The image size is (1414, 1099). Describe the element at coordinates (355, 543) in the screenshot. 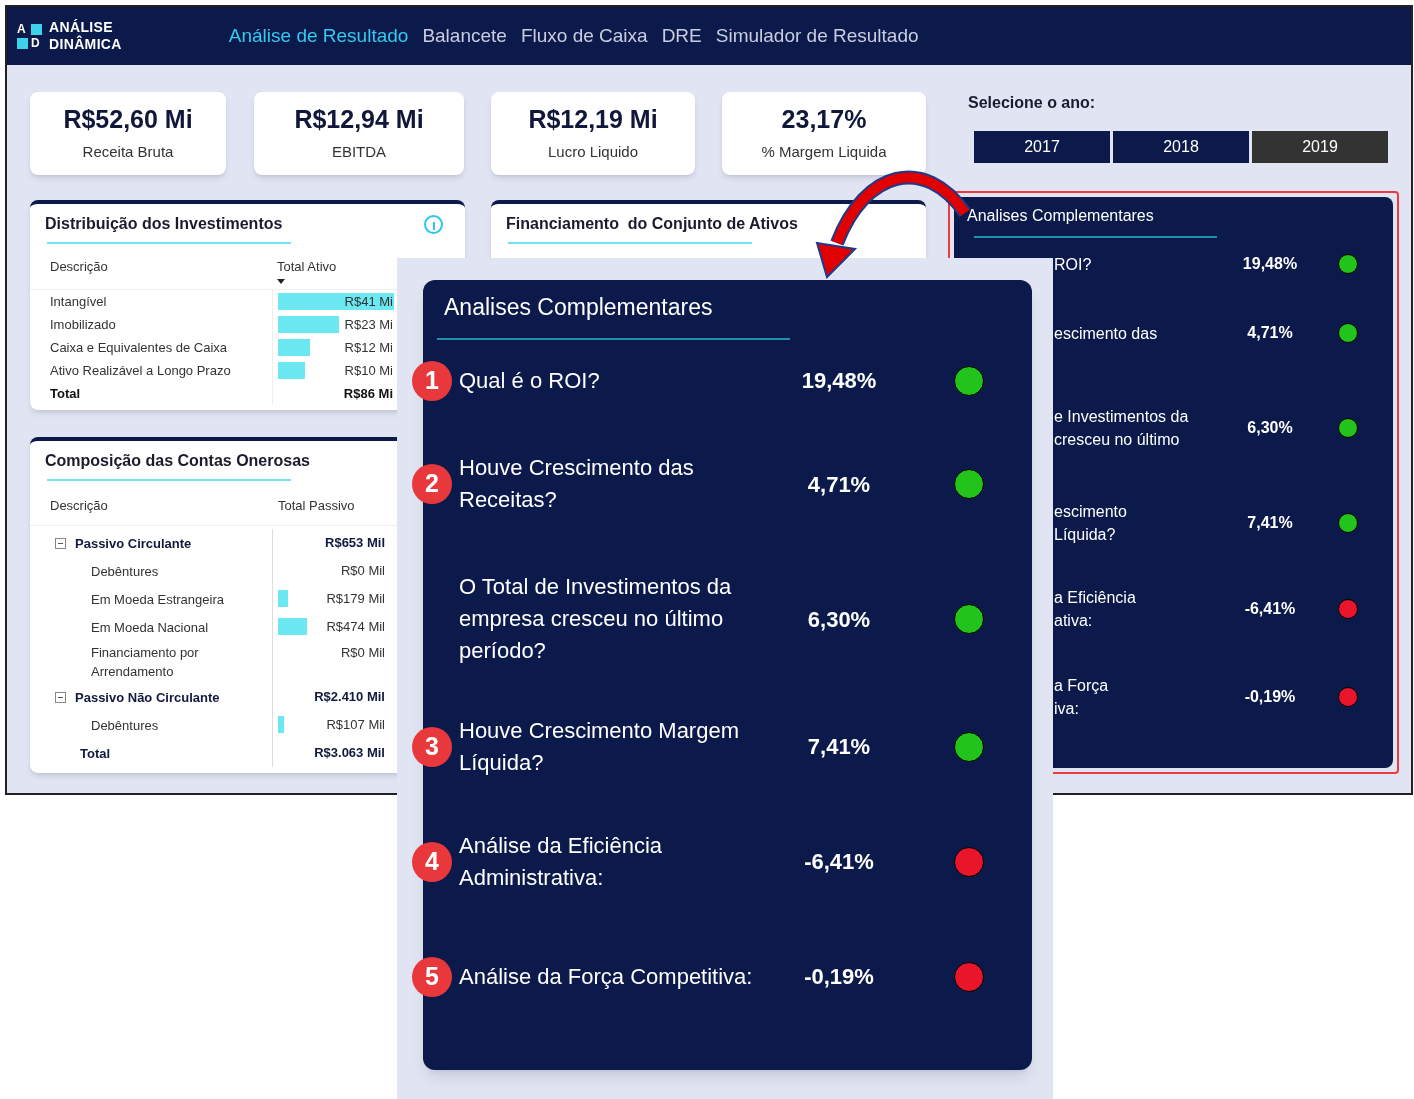

I see `table-cell-text: R$653 Mil` at that location.